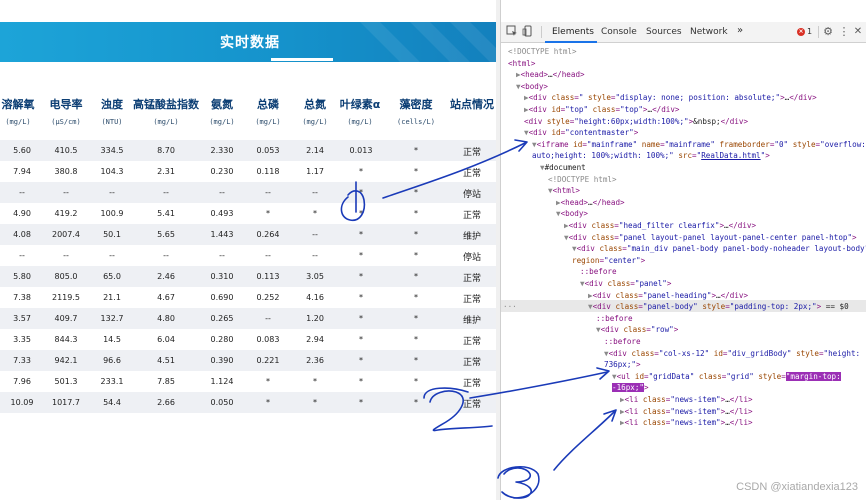  Describe the element at coordinates (248, 234) in the screenshot. I see `table-row: 4.08 2007.4 50.1 5.65 1.443 0.264 -- * * 维护` at that location.